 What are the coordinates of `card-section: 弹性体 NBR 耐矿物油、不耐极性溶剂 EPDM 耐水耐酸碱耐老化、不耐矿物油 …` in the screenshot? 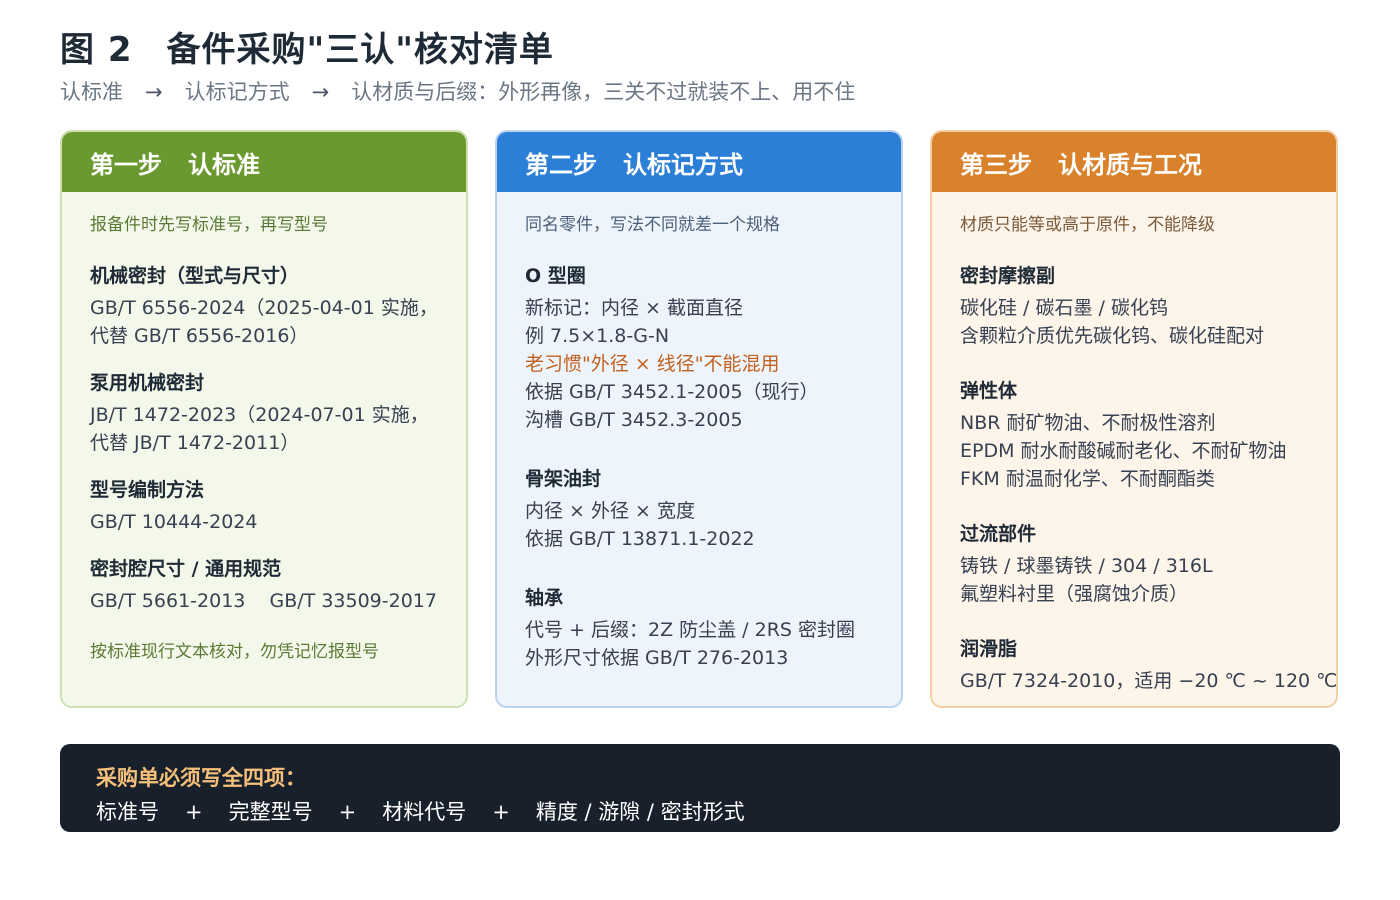 It's located at (1148, 434).